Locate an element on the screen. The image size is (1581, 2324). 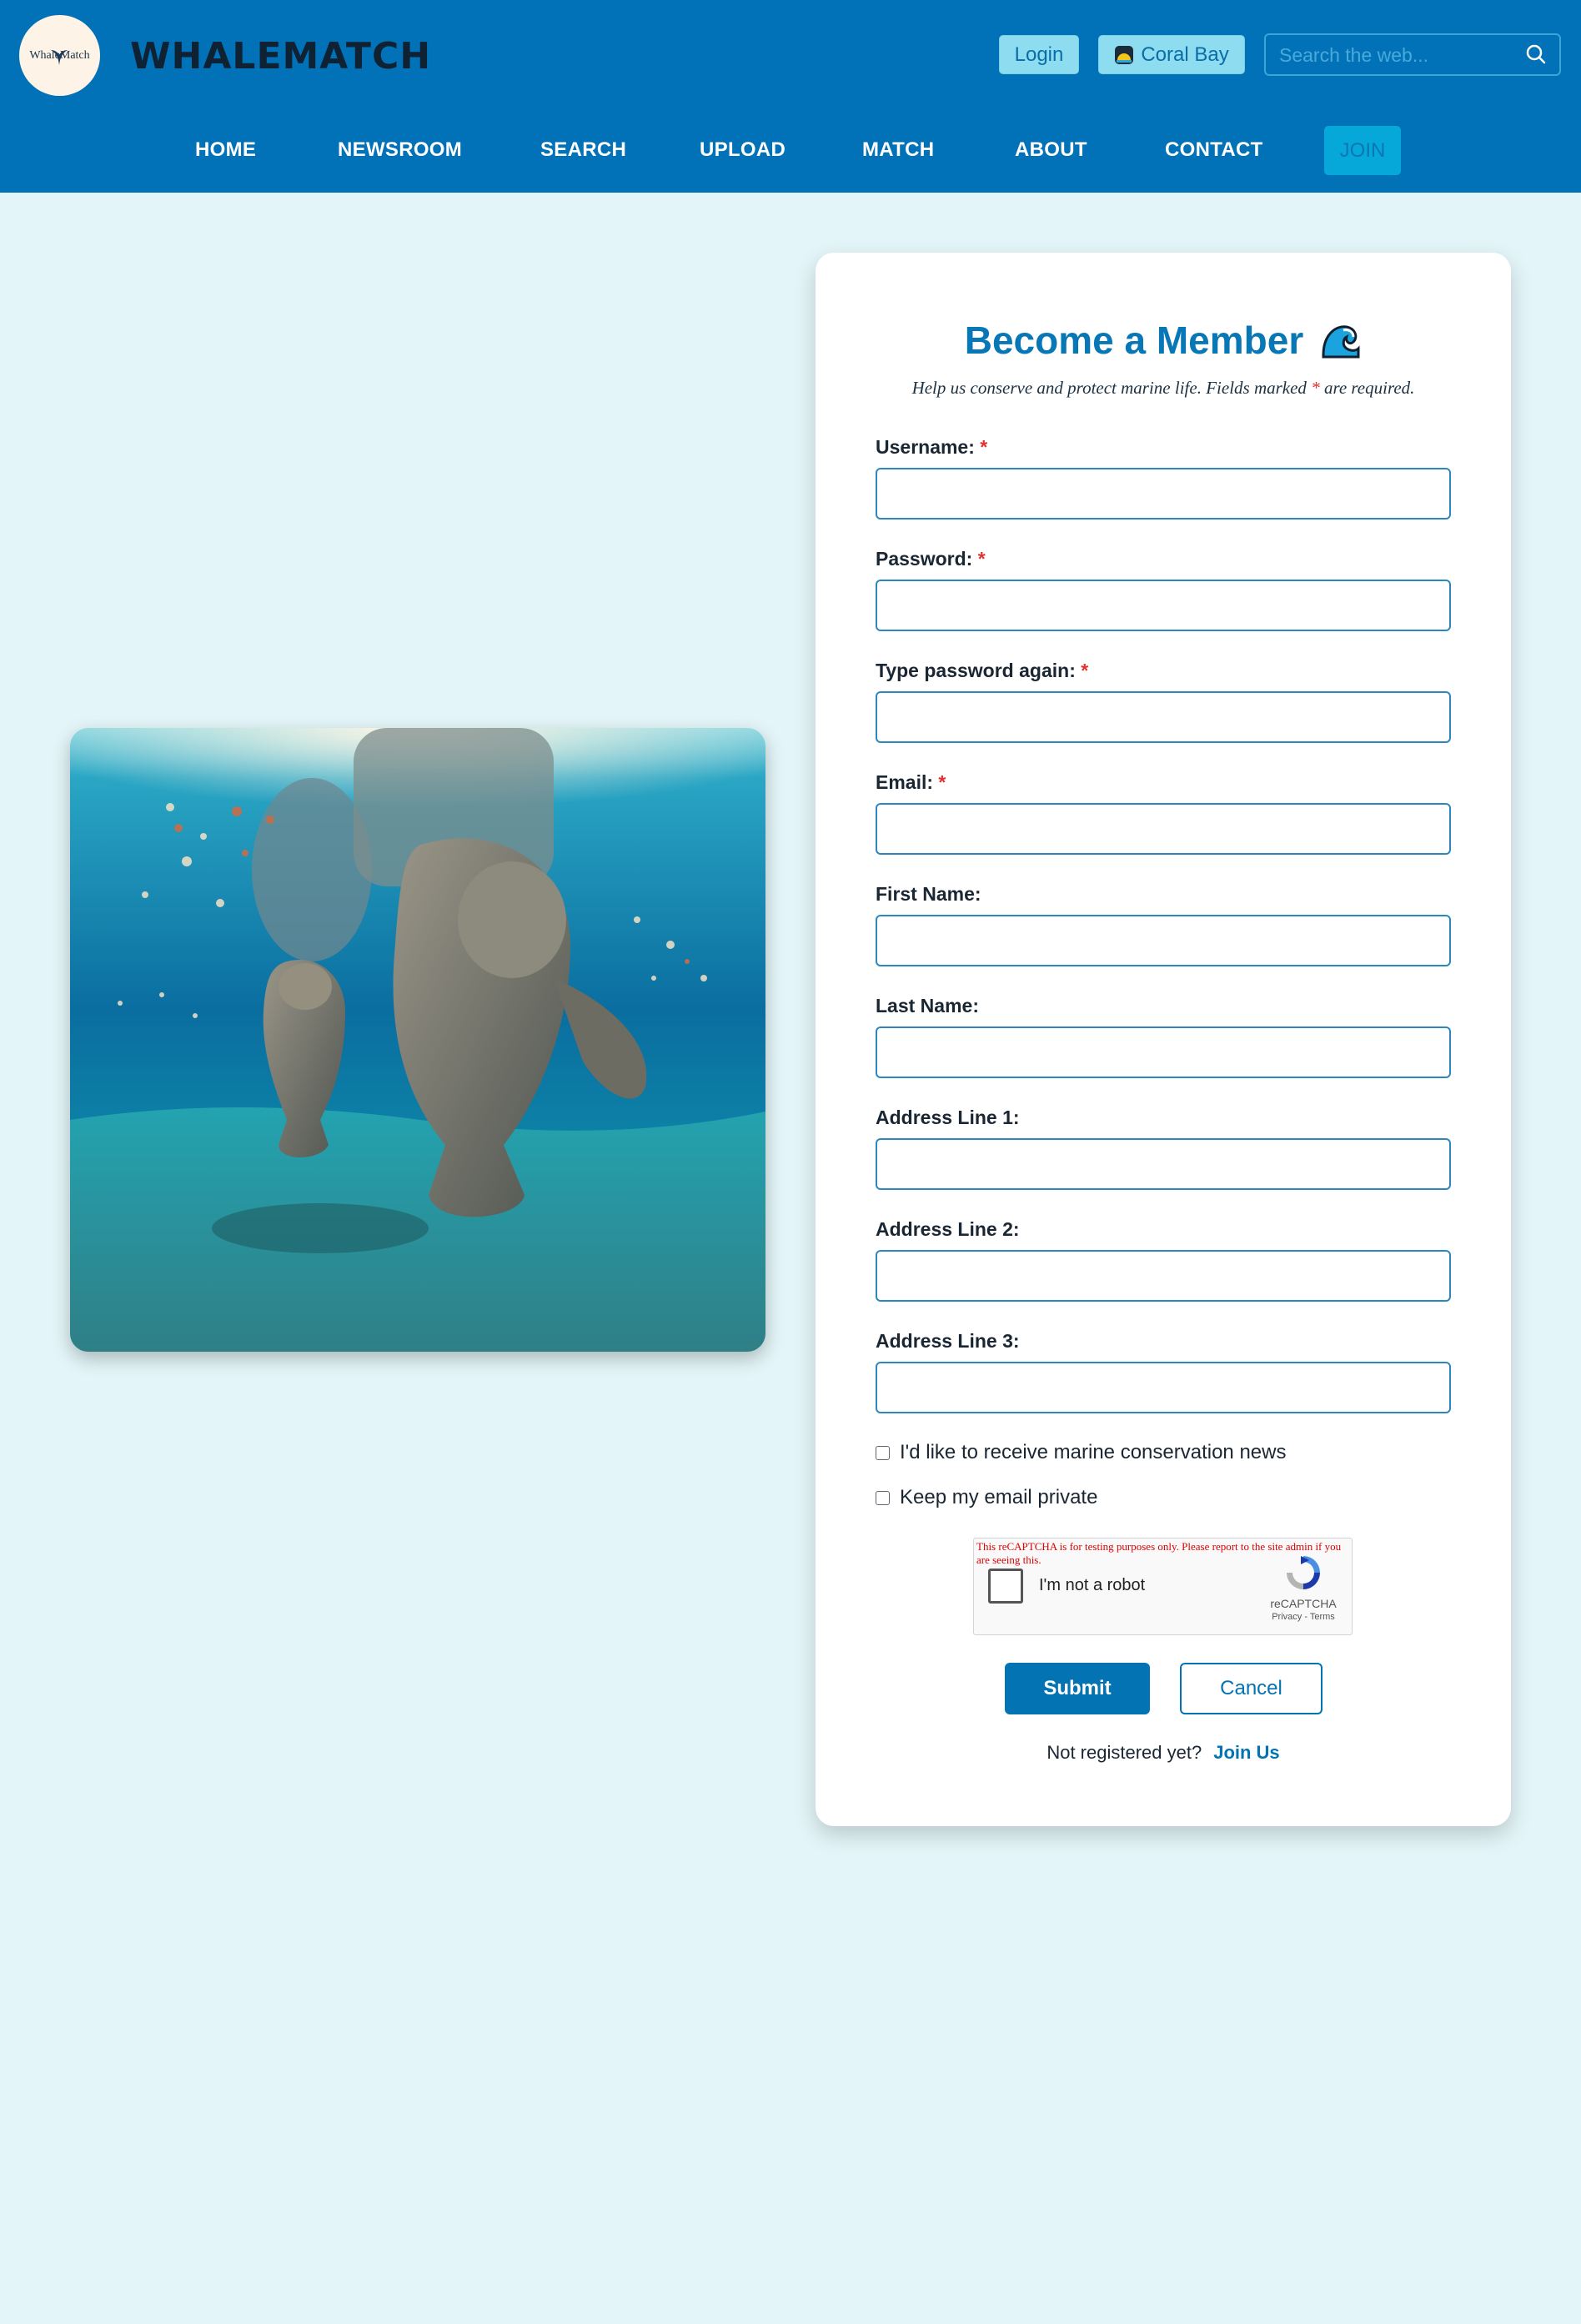
nav-about: ABOUT is located at coordinates (1051, 150).